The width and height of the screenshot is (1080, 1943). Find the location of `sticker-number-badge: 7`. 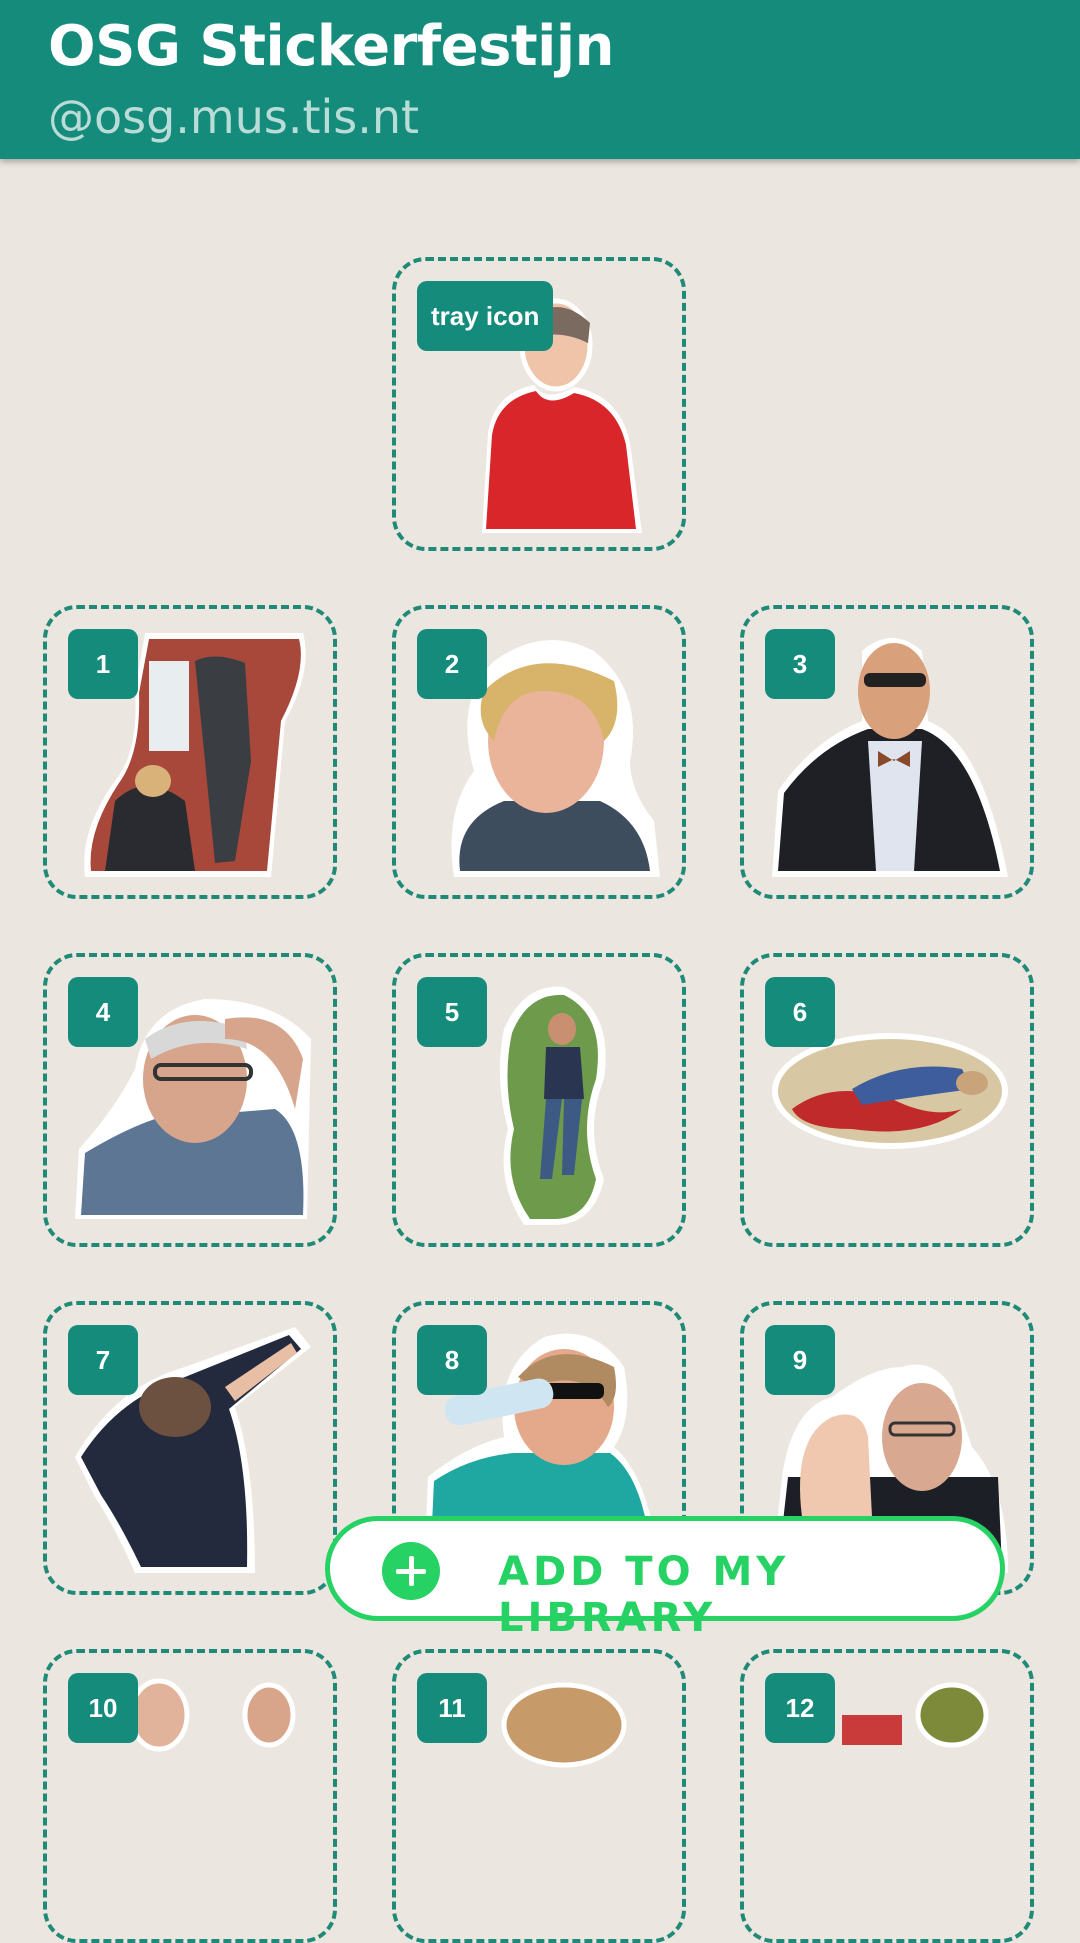

sticker-number-badge: 7 is located at coordinates (103, 1360).